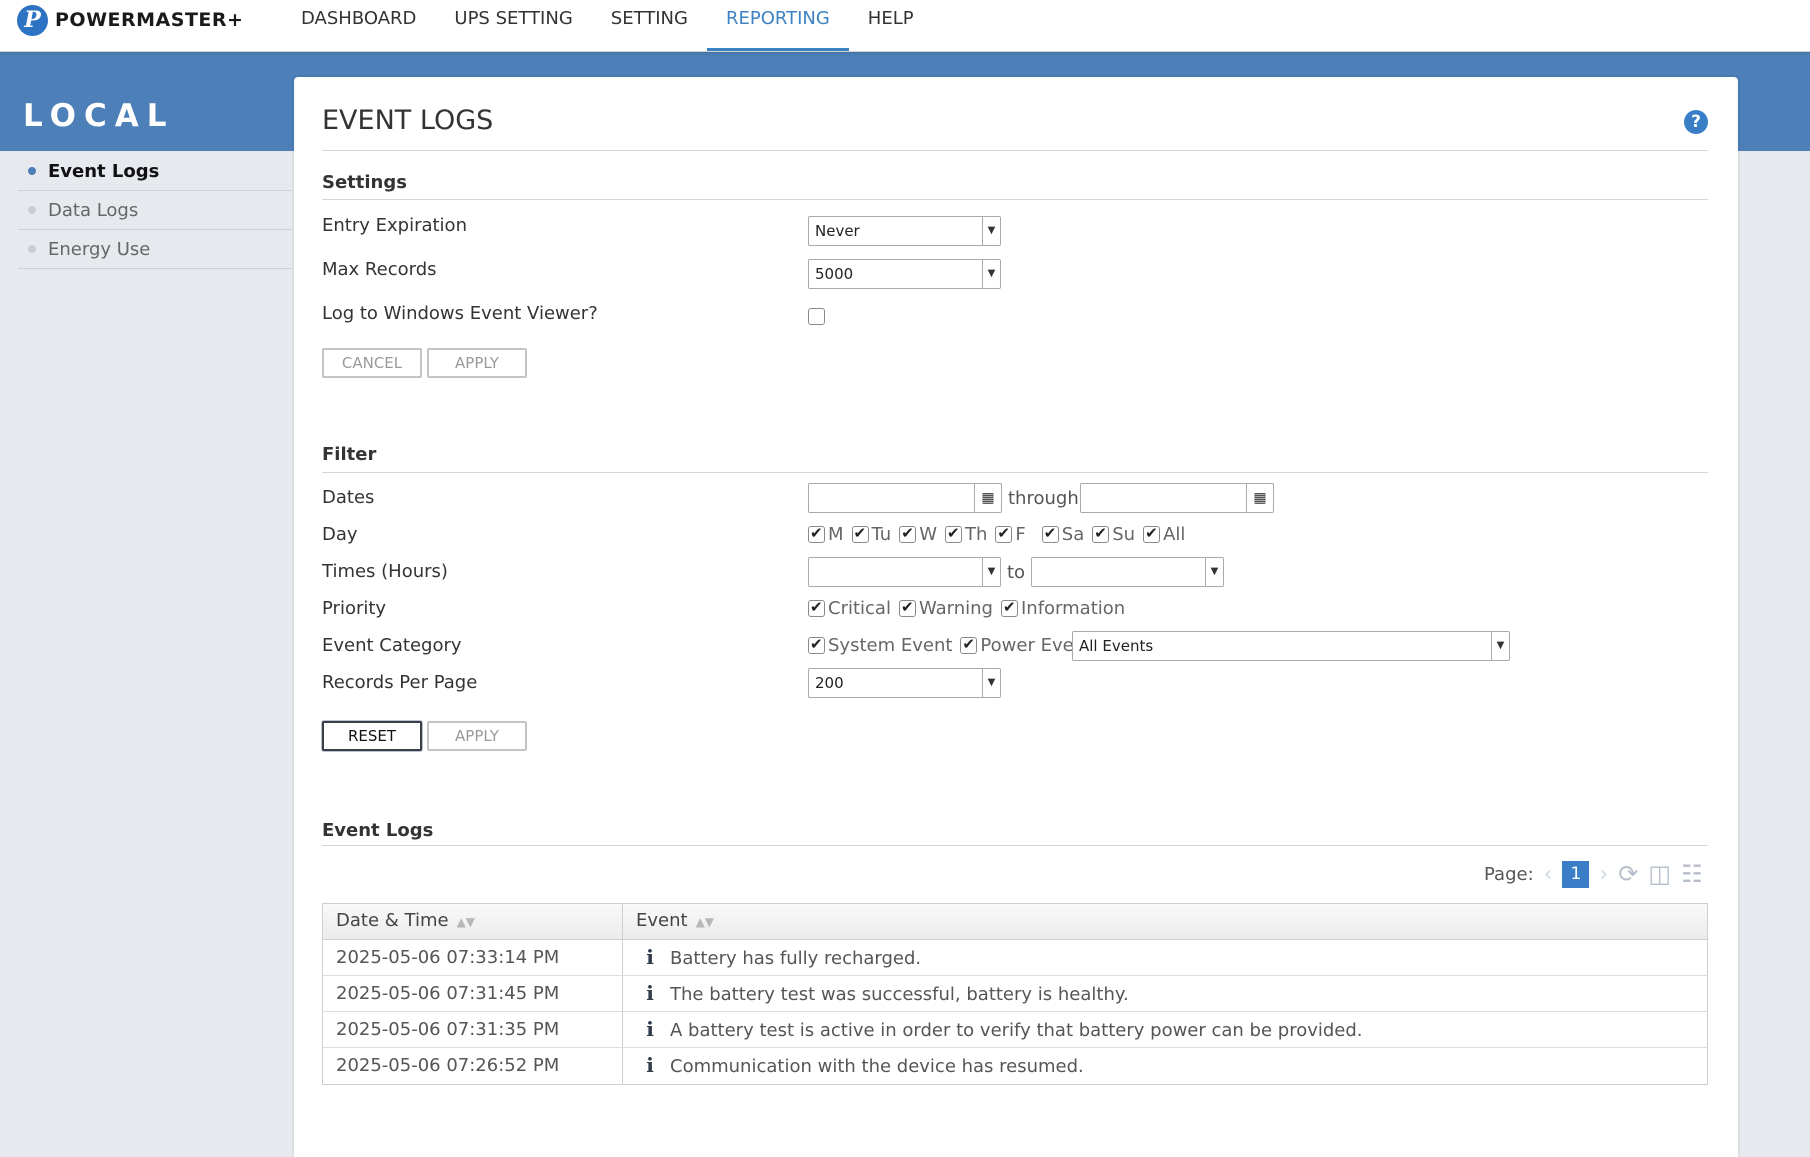 The image size is (1810, 1157). Describe the element at coordinates (871, 534) in the screenshot. I see `day-checkbox-tu: Tu` at that location.